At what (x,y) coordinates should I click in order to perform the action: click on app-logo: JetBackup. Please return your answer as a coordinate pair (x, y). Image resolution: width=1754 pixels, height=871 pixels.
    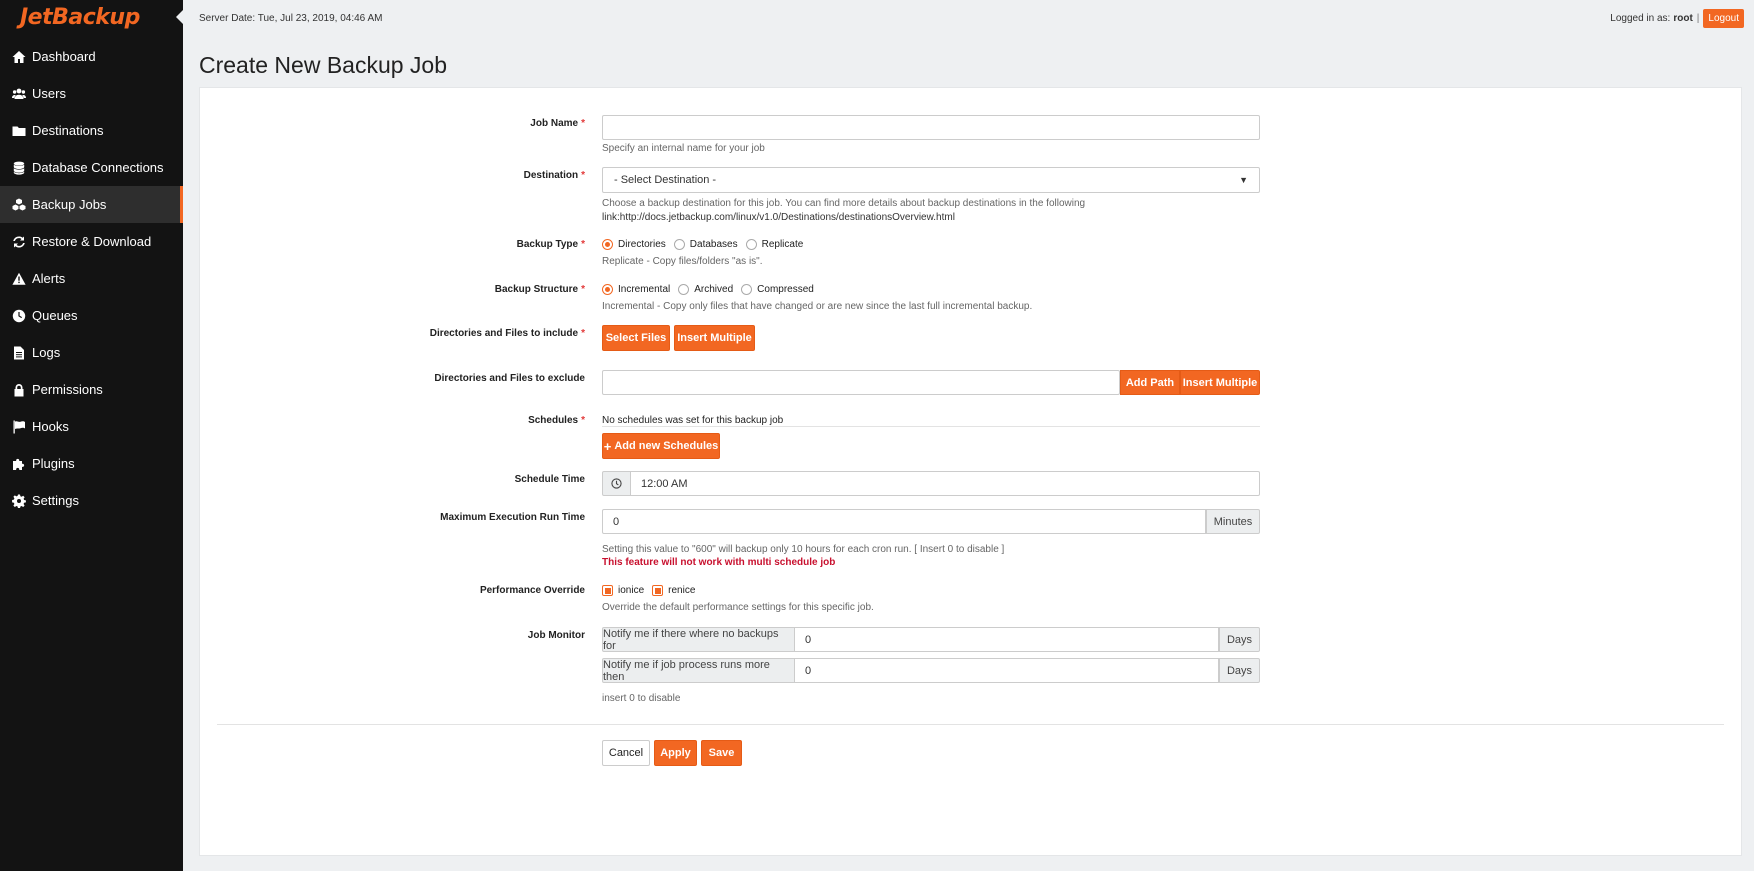
    Looking at the image, I should click on (91, 17).